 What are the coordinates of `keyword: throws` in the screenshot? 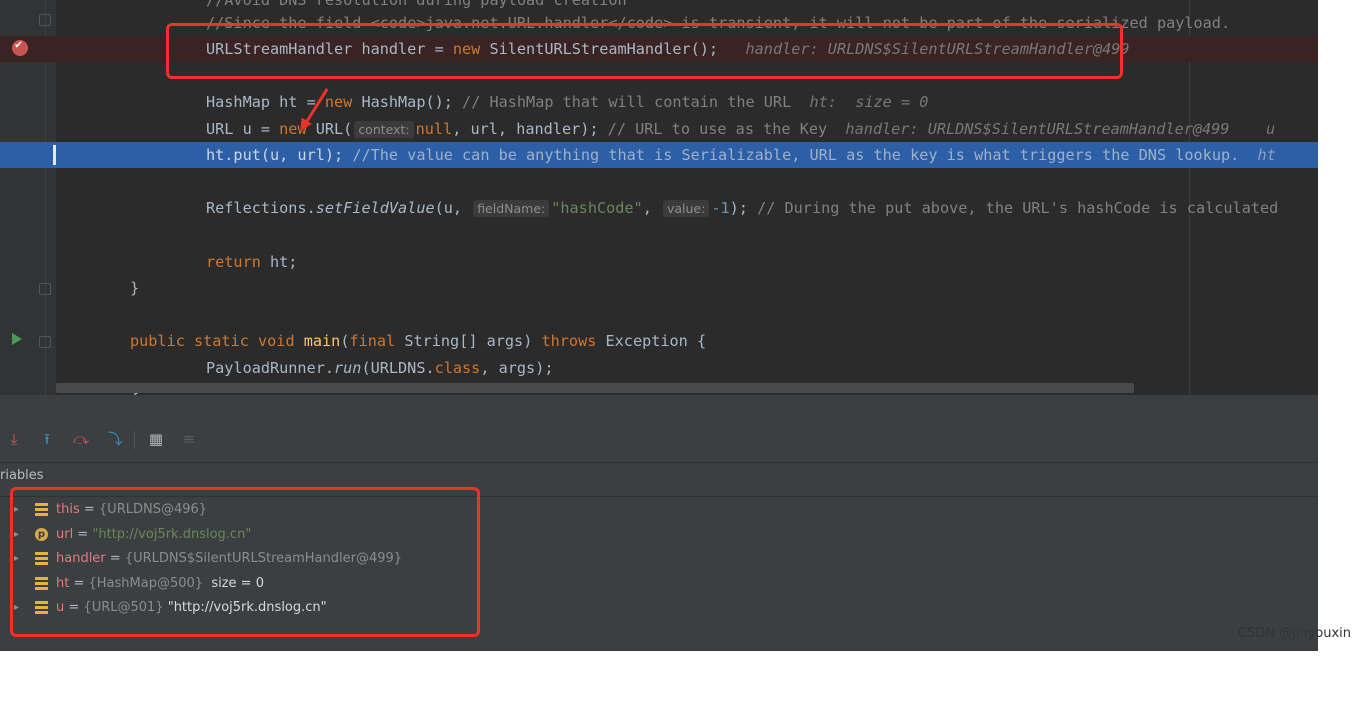 It's located at (569, 341).